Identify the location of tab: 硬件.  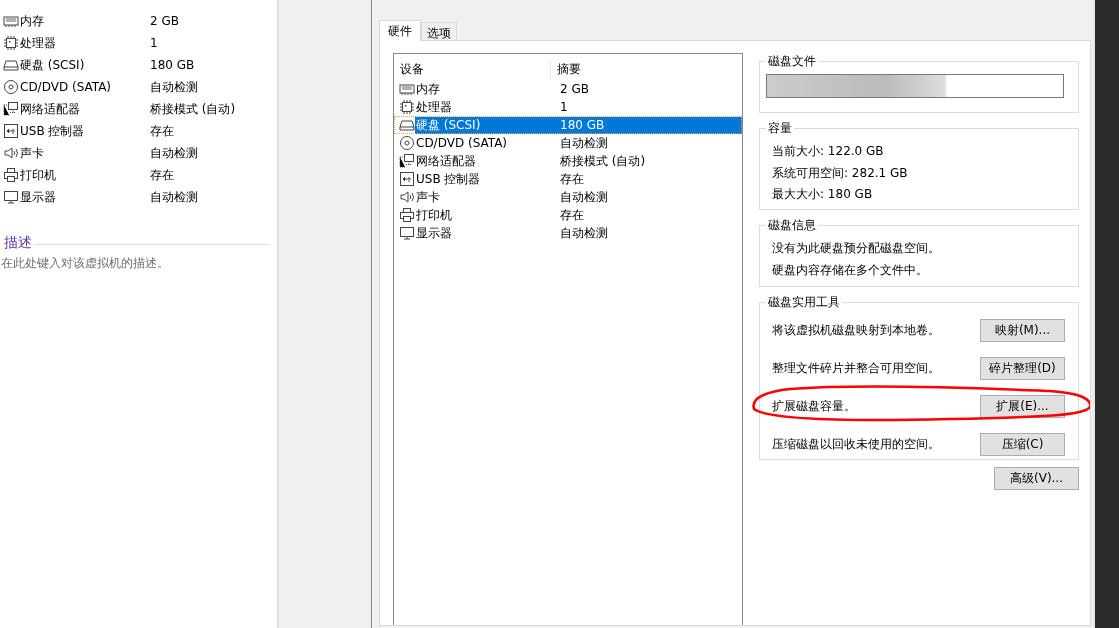
(400, 30).